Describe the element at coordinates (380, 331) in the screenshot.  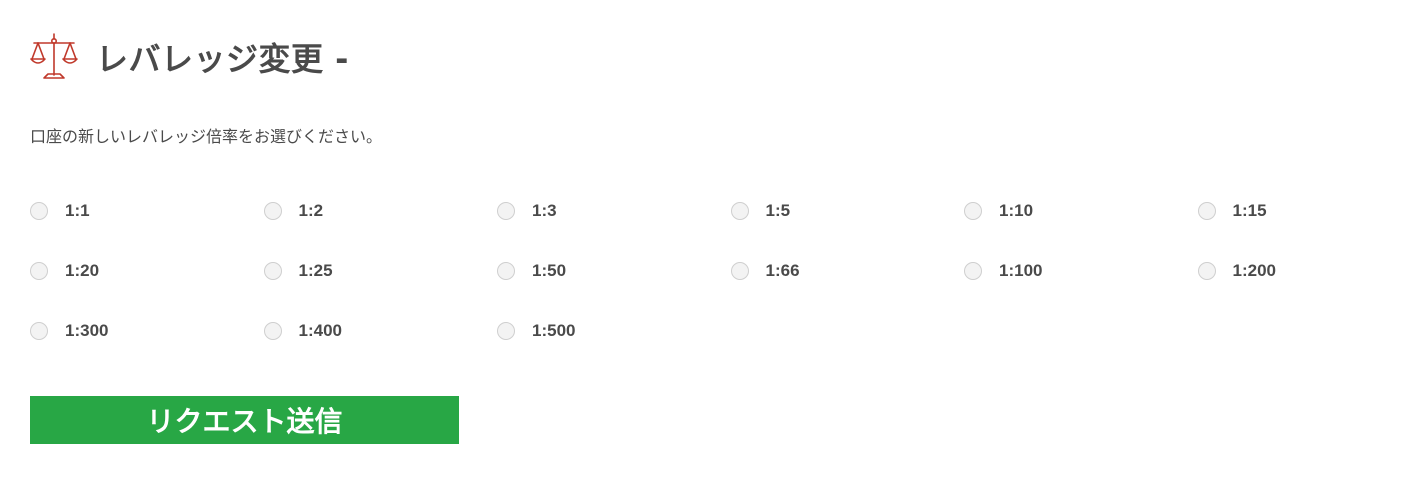
I see `leverage-option: 1:400` at that location.